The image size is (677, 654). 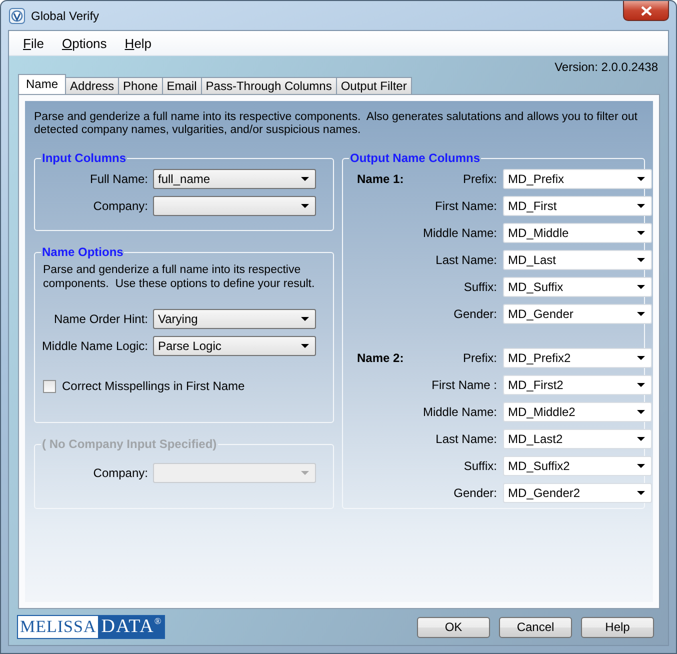 I want to click on dropdown: MD_First2, so click(x=577, y=384).